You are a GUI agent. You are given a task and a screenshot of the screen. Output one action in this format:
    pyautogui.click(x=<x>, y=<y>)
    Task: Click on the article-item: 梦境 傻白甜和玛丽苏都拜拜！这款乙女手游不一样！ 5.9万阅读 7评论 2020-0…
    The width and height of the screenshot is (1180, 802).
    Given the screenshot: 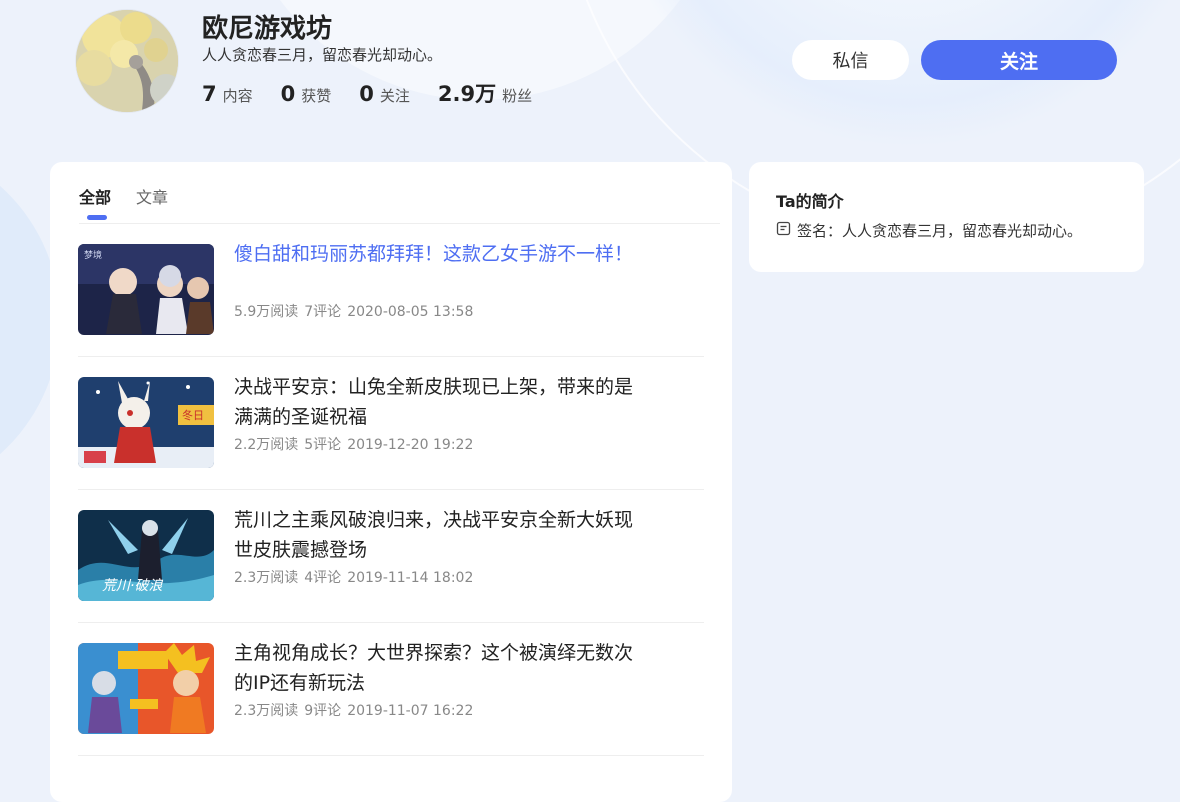 What is the action you would take?
    pyautogui.click(x=391, y=290)
    